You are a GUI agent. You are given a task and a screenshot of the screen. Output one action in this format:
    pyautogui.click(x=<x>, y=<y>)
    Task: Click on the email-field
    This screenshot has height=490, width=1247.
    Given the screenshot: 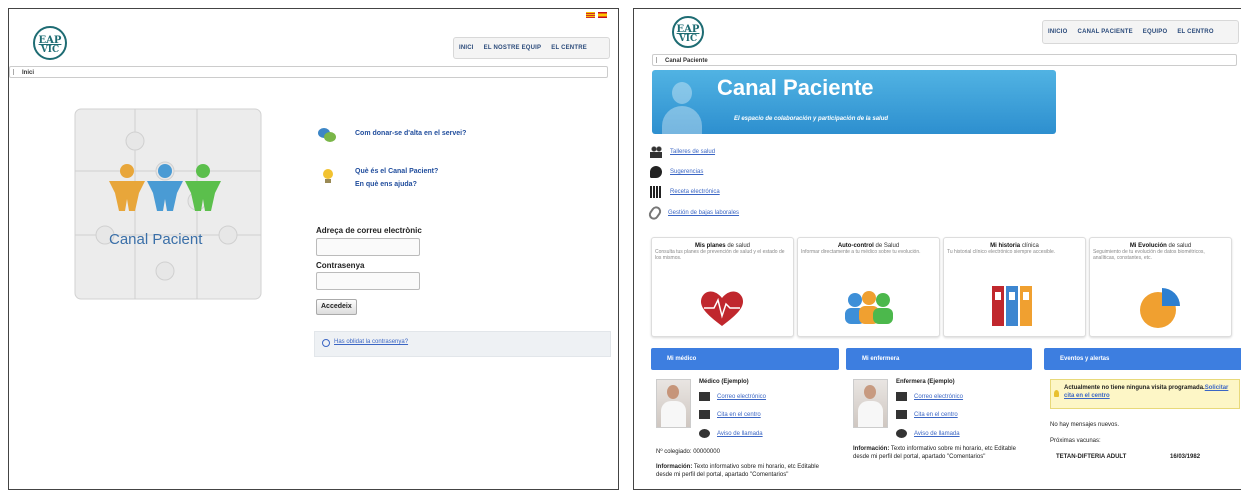 What is the action you would take?
    pyautogui.click(x=368, y=247)
    